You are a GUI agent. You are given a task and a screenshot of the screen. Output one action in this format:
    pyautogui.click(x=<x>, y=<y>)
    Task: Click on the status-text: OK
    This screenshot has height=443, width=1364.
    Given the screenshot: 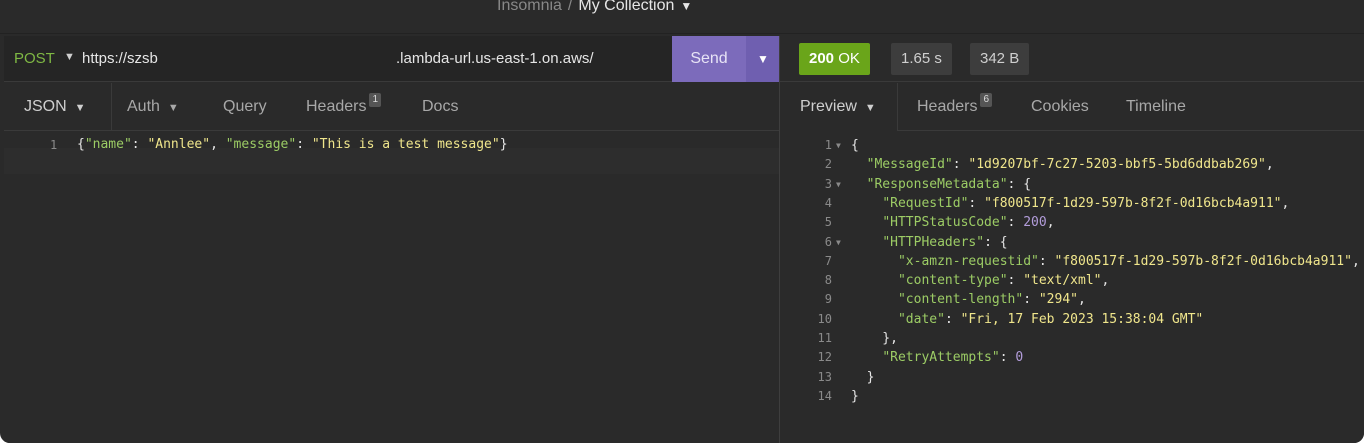 What is the action you would take?
    pyautogui.click(x=849, y=58)
    